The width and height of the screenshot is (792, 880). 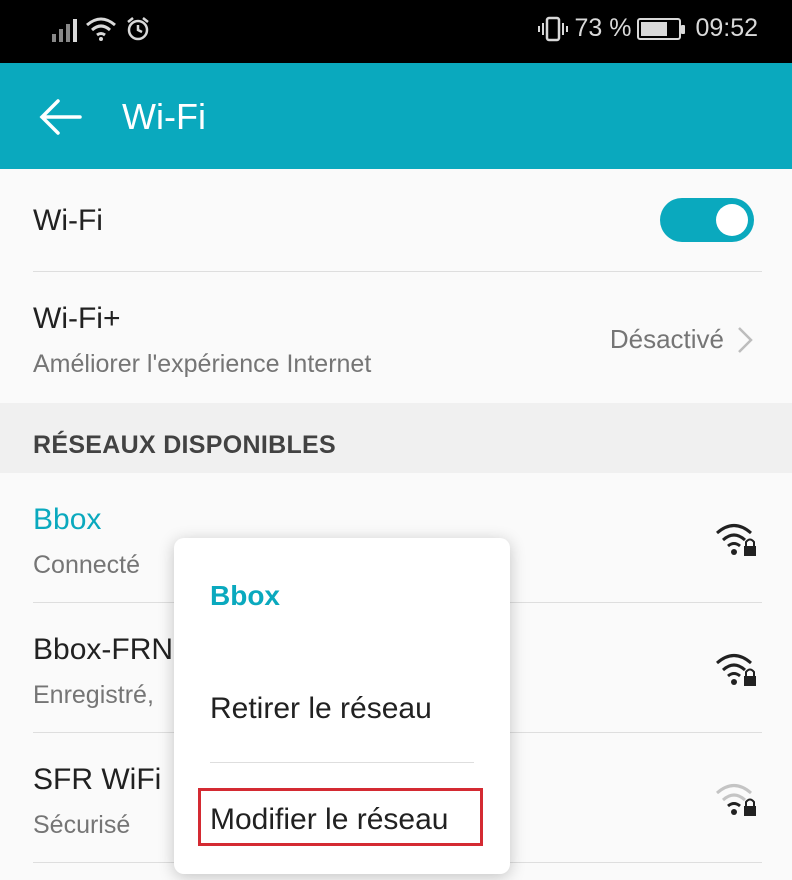 What do you see at coordinates (726, 28) in the screenshot?
I see `clock: 09:52` at bounding box center [726, 28].